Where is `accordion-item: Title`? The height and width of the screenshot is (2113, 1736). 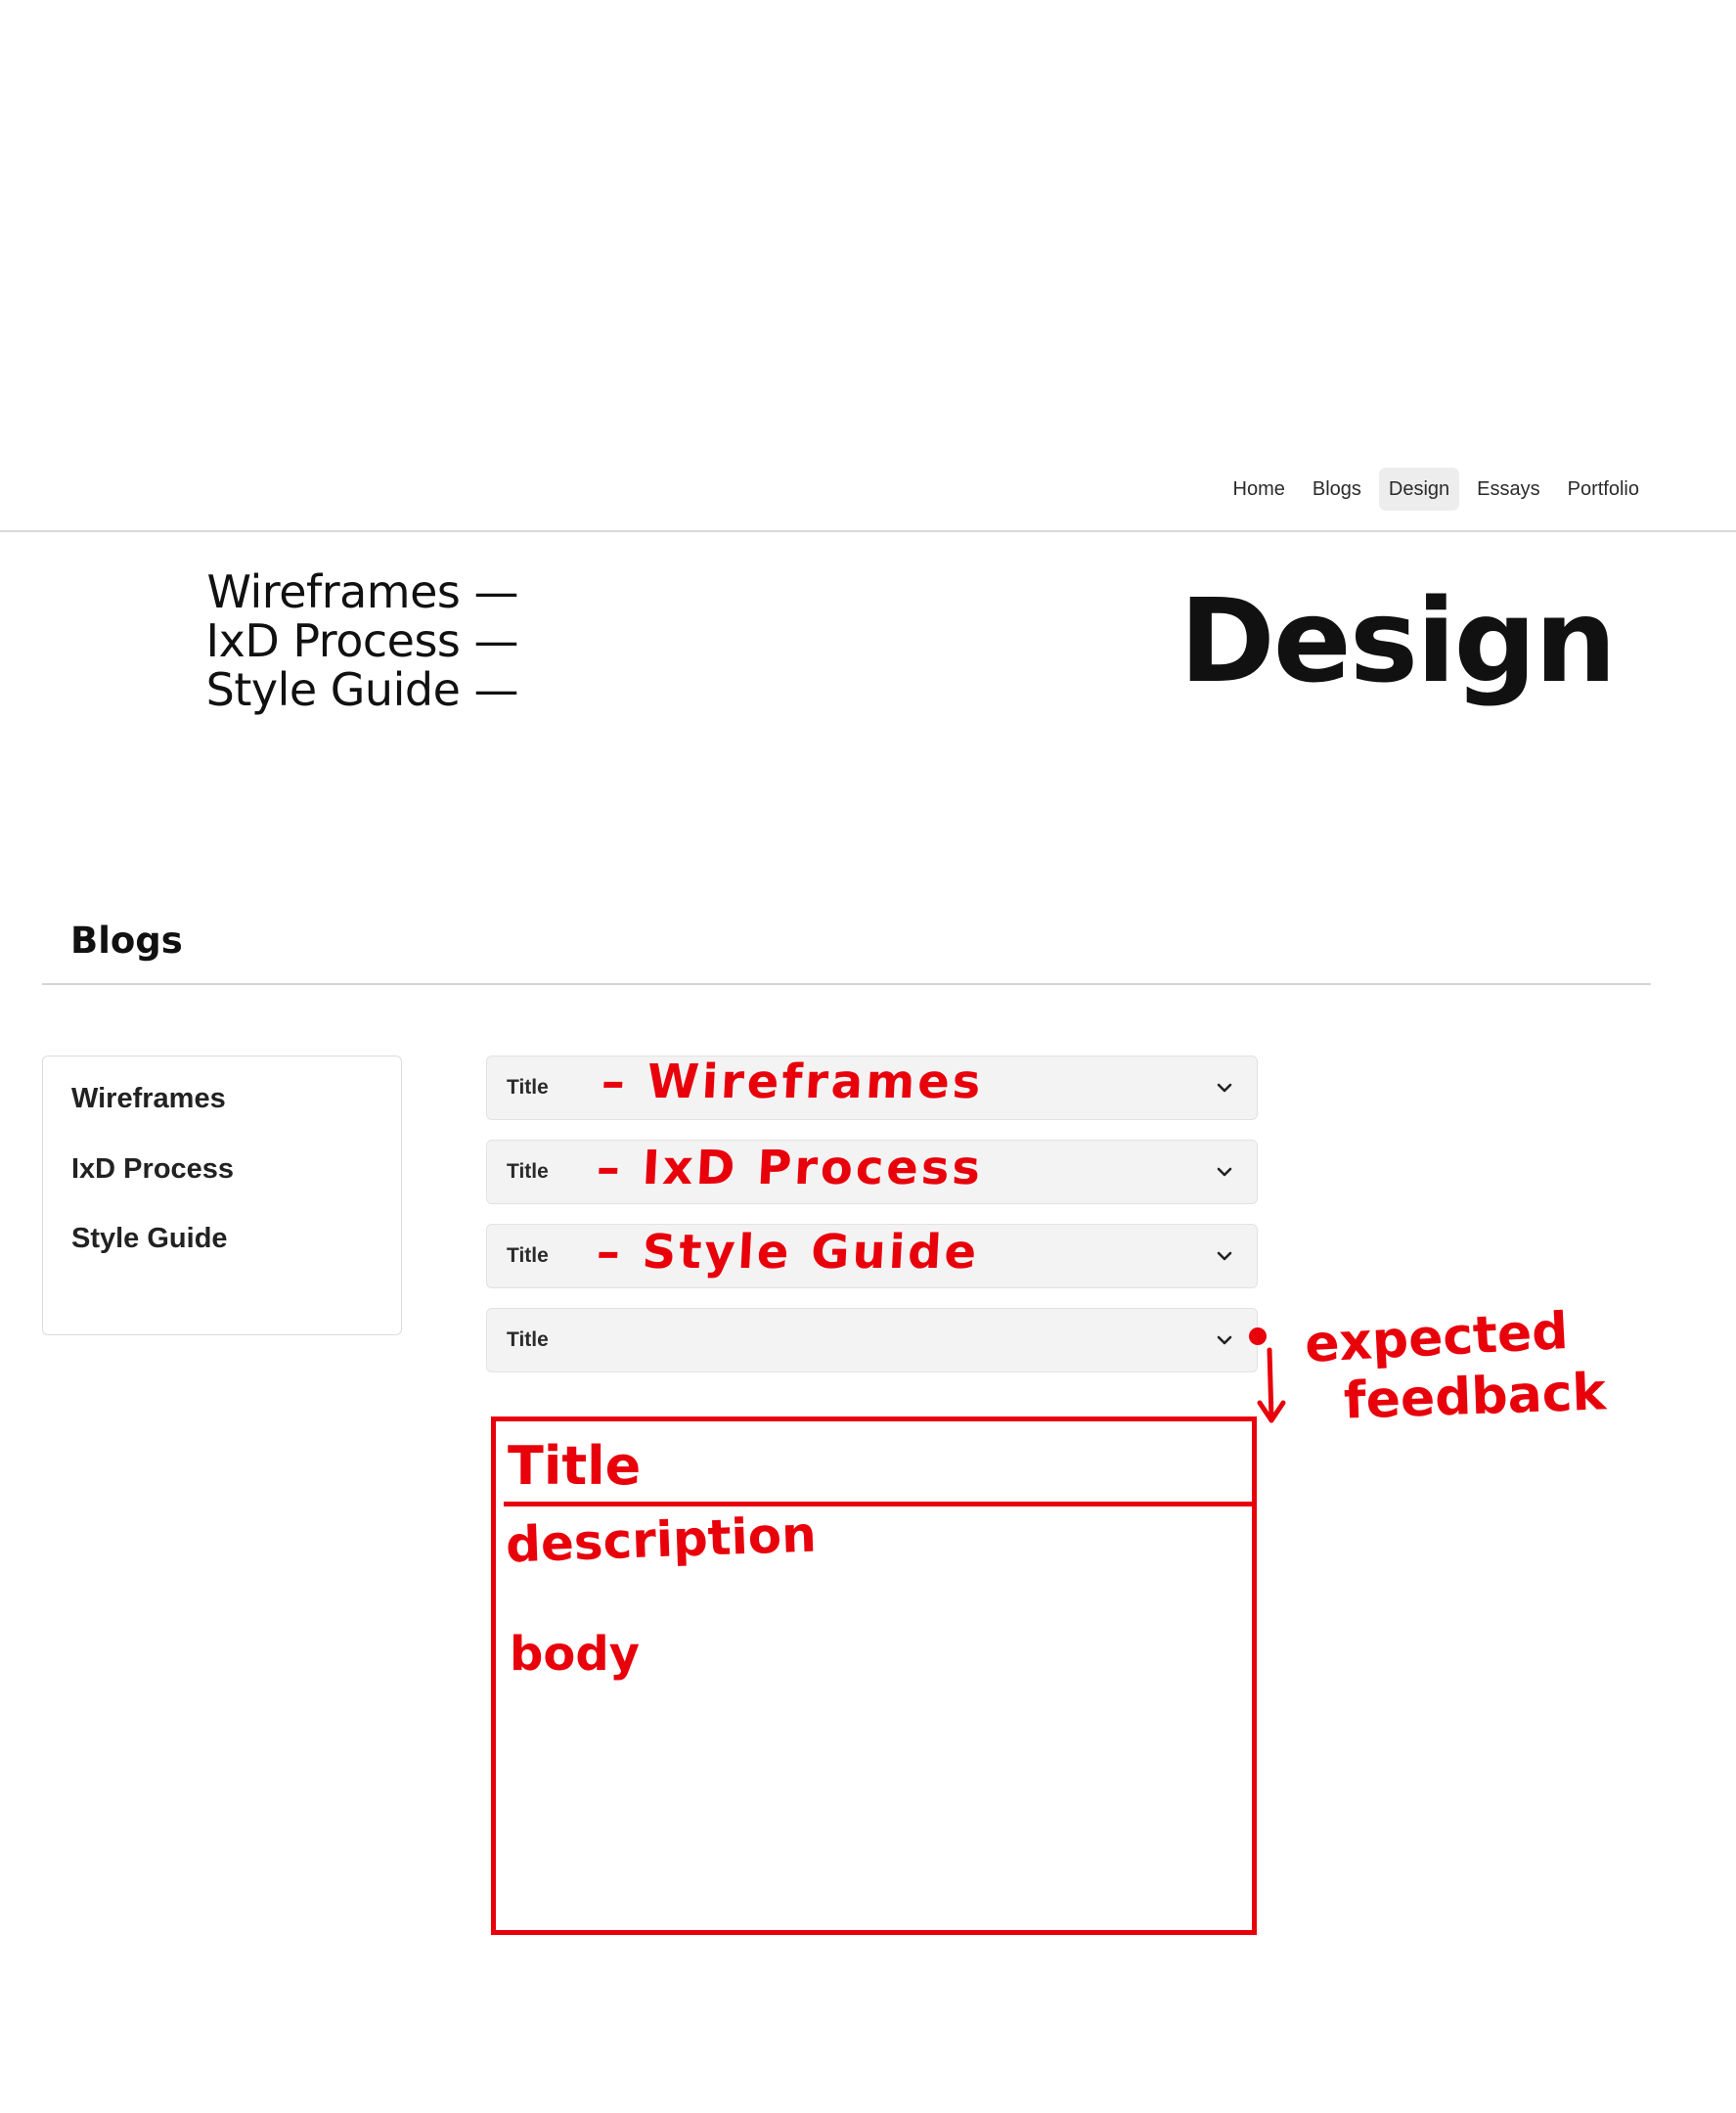 accordion-item: Title is located at coordinates (872, 1340).